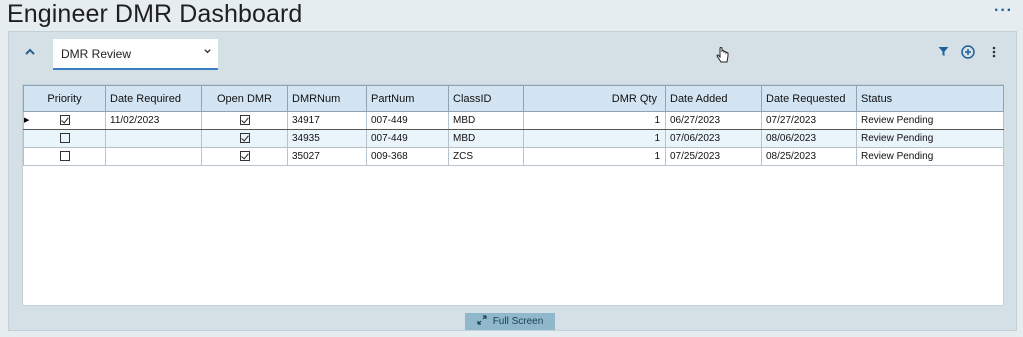 This screenshot has width=1023, height=337. Describe the element at coordinates (486, 156) in the screenshot. I see `cell-classid: ZCS` at that location.